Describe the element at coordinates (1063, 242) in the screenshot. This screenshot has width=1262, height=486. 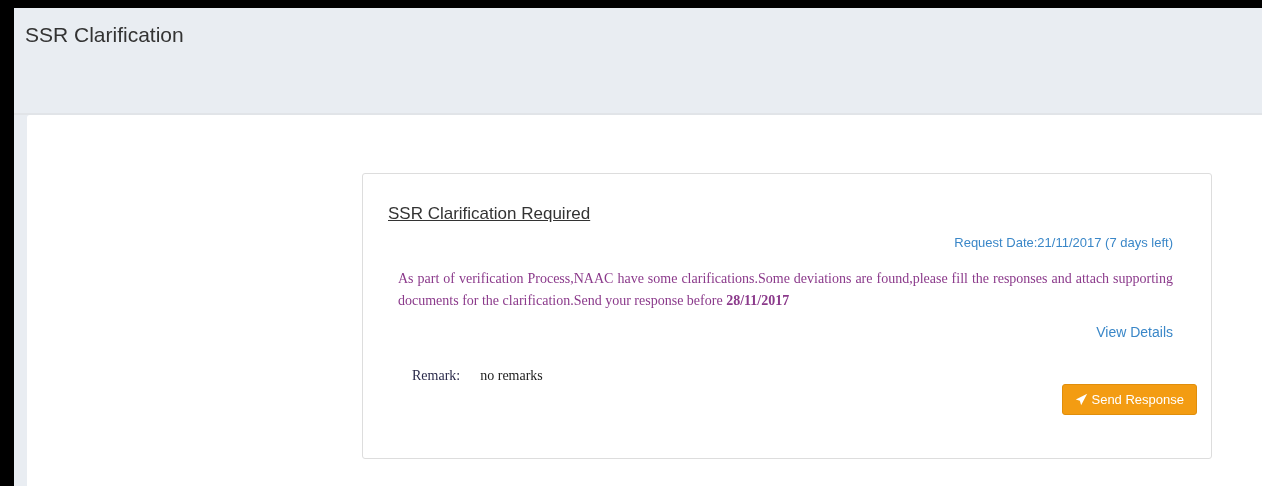
I see `request-date: Request Date:21/11/2017 (7 days left)` at that location.